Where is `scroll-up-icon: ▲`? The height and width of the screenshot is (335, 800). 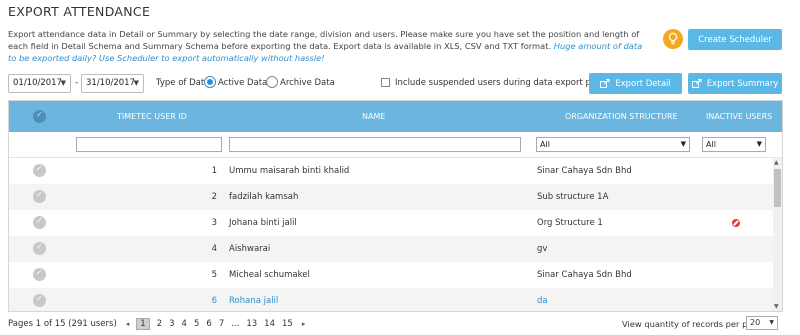
scroll-up-icon: ▲ is located at coordinates (776, 162).